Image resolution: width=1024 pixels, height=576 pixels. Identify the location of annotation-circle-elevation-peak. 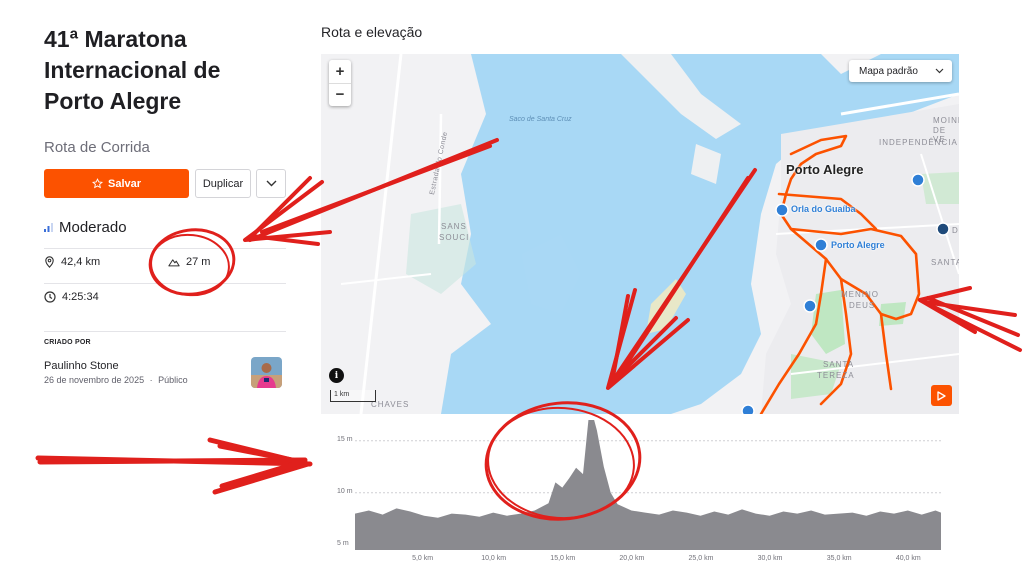
(563, 461).